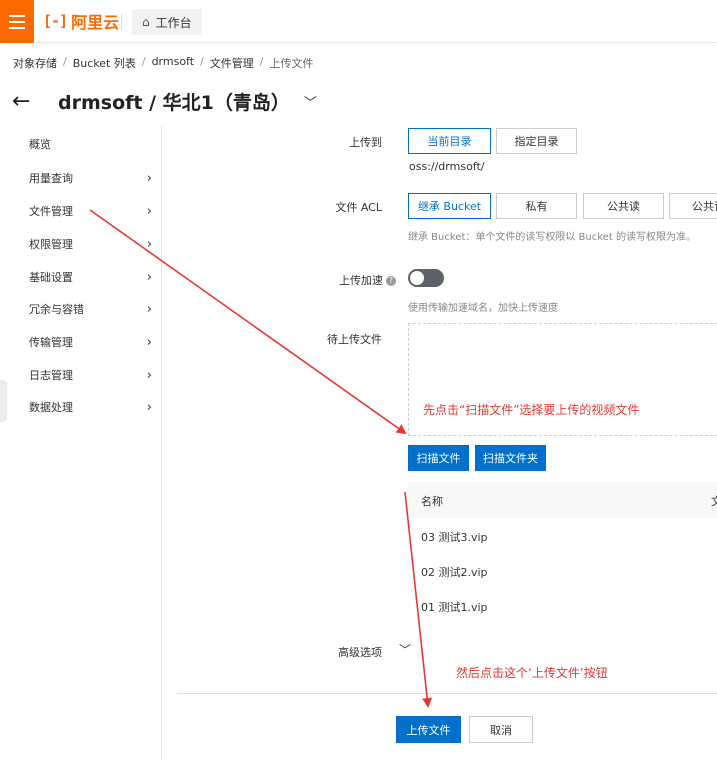 The height and width of the screenshot is (760, 717). What do you see at coordinates (248, 322) in the screenshot?
I see `arrow-to-scan-button` at bounding box center [248, 322].